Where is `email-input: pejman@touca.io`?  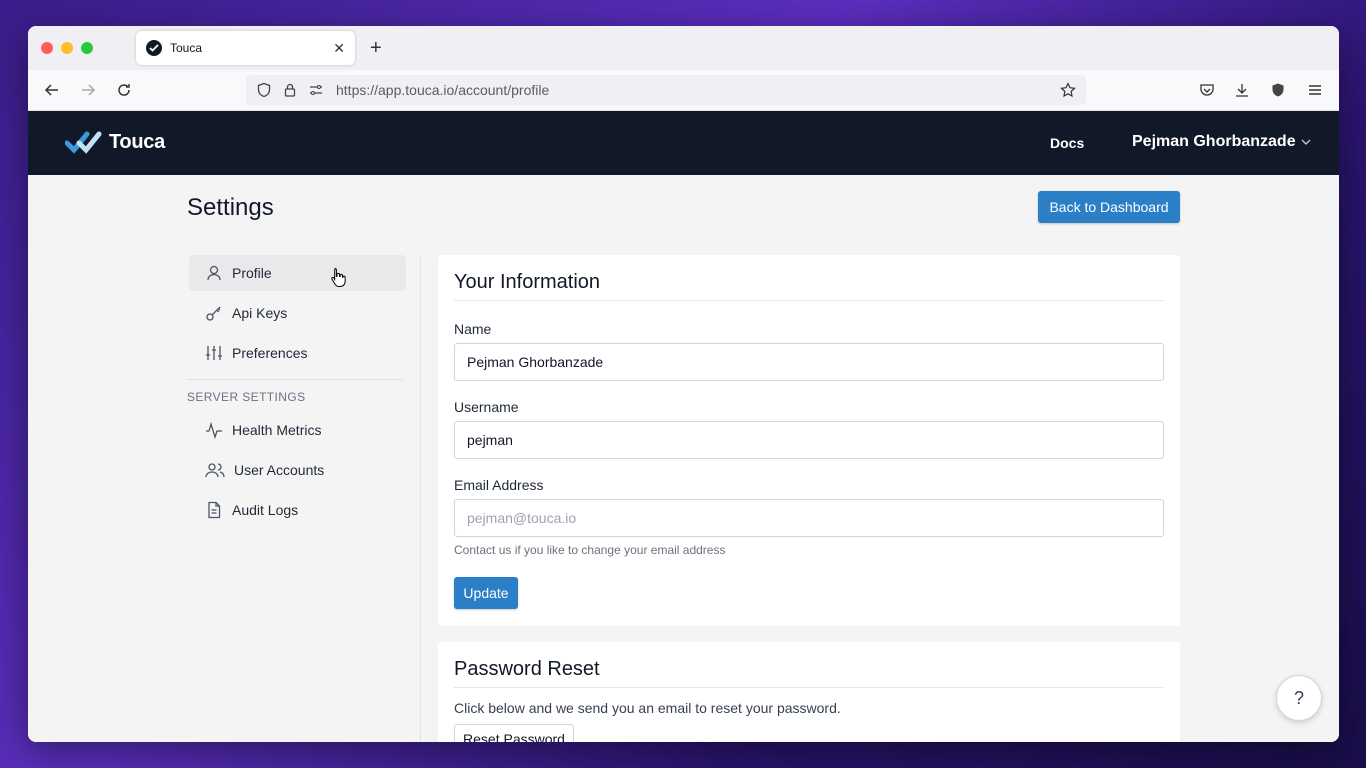
email-input: pejman@touca.io is located at coordinates (809, 518).